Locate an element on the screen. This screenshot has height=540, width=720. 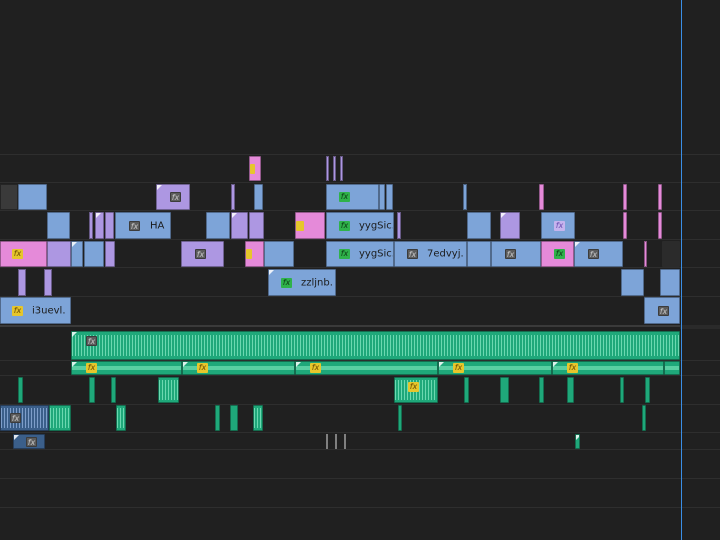
video-clip: fx i3uevl. is located at coordinates (35, 310).